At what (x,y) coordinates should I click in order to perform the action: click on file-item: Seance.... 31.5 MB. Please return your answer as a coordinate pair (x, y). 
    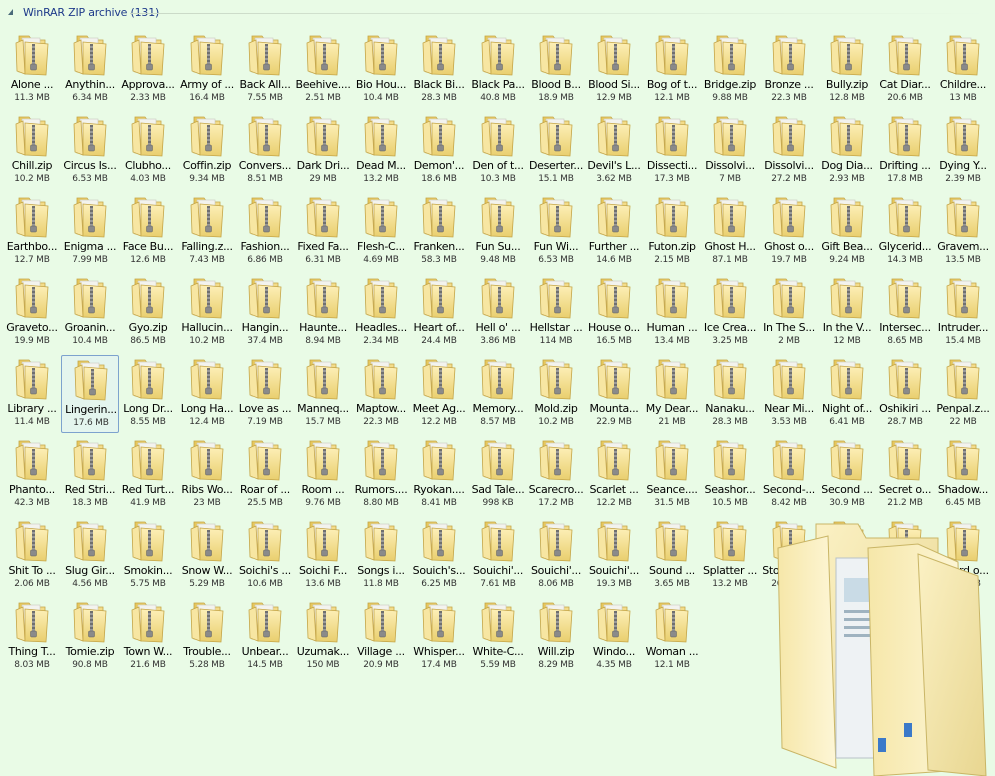
    Looking at the image, I should click on (672, 475).